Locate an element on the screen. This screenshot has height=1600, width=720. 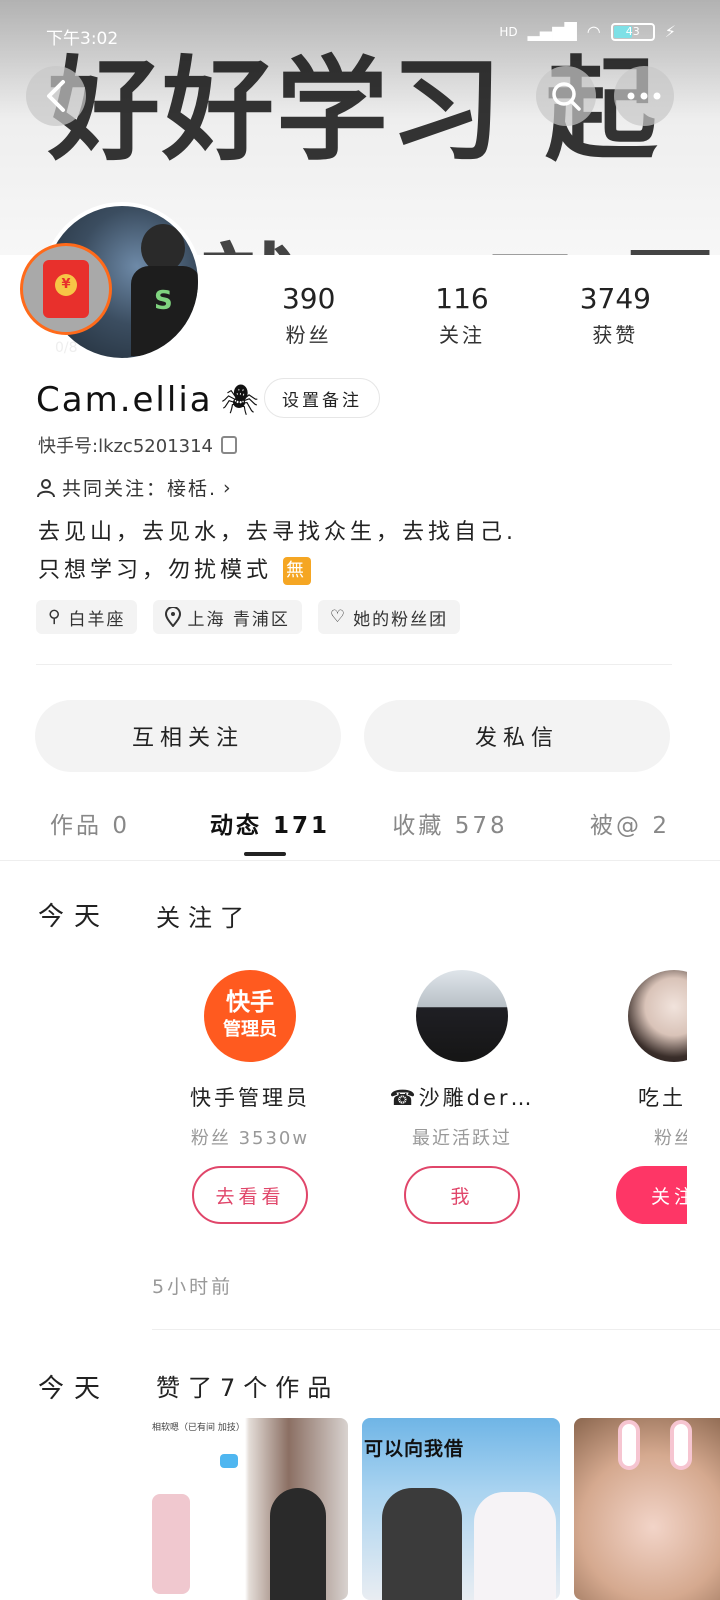
tag-fan-club: ♡ 她的粉丝团 is located at coordinates (389, 617).